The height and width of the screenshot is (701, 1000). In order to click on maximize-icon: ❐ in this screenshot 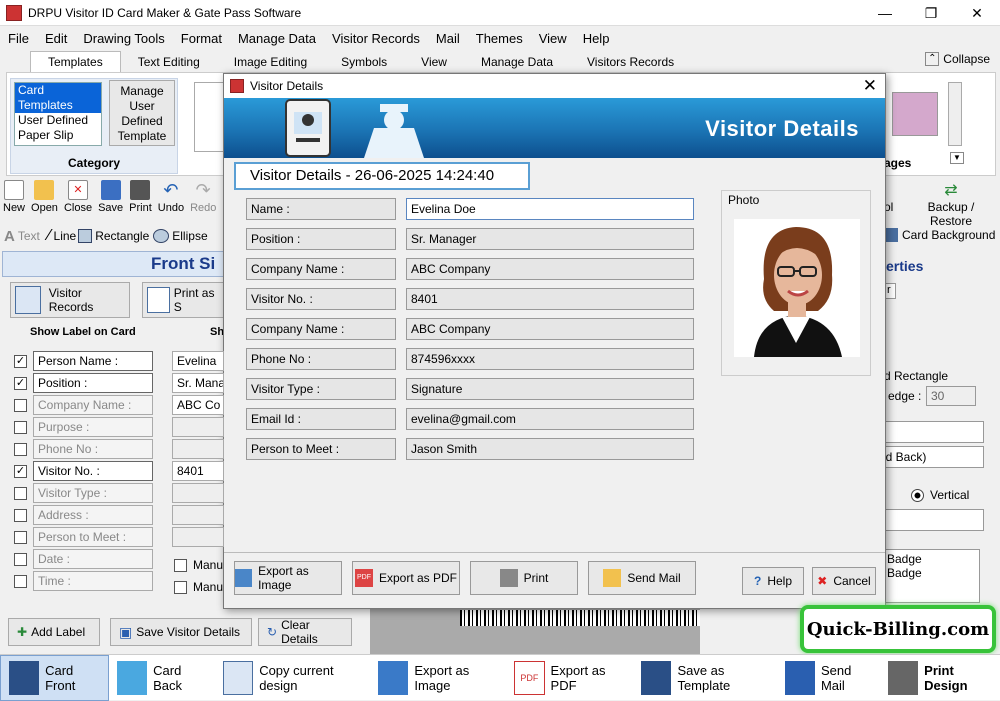, I will do `click(931, 13)`.